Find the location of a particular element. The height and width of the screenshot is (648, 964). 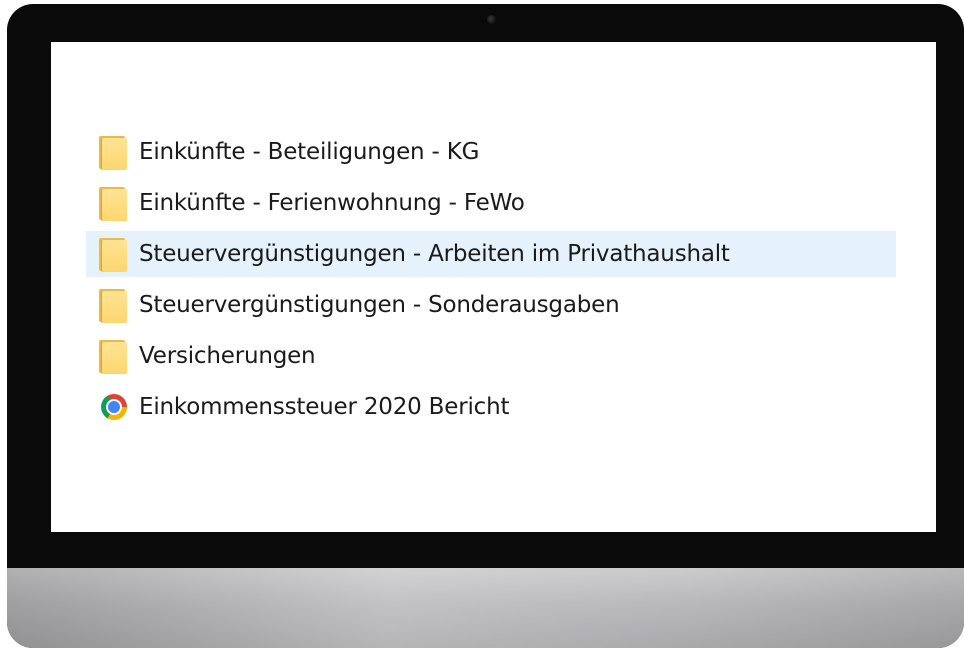

list-item: Einkommenssteuer 2020 Bericht is located at coordinates (491, 407).